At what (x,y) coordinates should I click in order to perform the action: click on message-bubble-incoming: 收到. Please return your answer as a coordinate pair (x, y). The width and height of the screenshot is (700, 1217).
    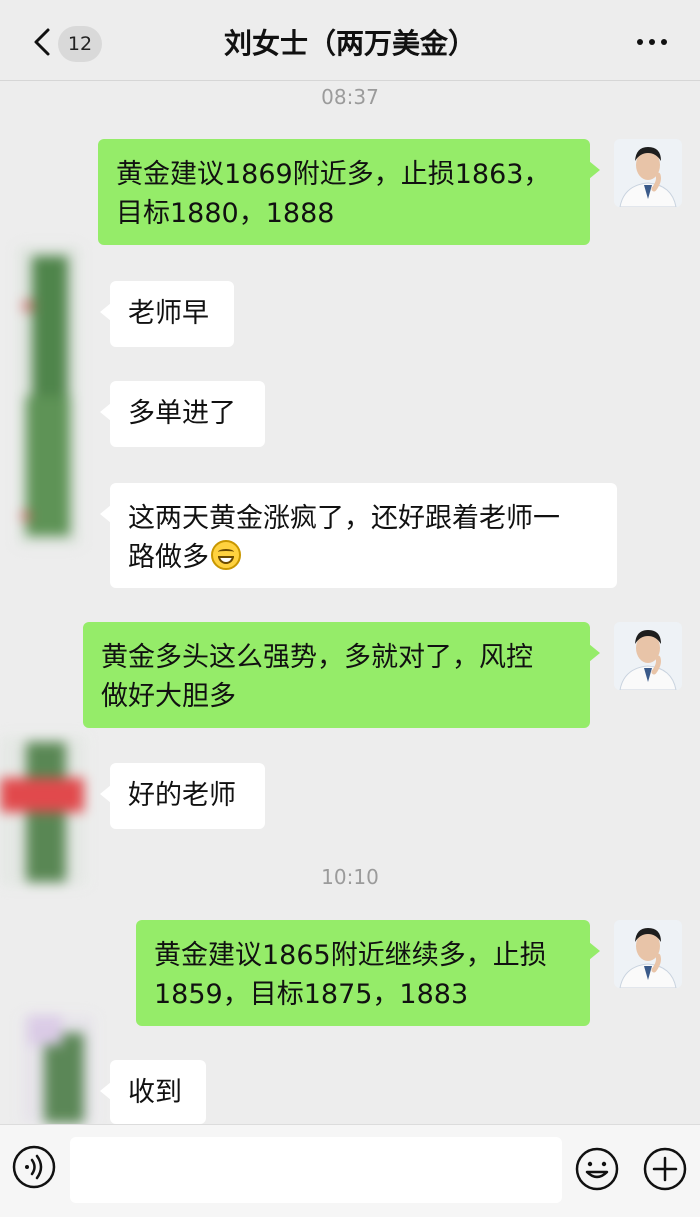
    Looking at the image, I should click on (153, 1092).